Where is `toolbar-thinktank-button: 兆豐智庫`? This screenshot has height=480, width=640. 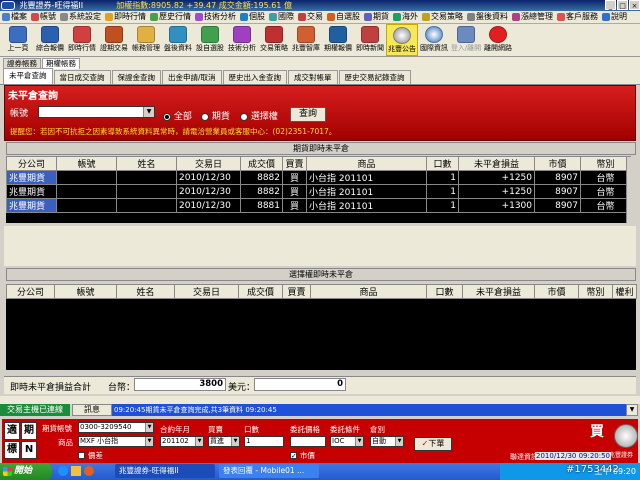 toolbar-thinktank-button: 兆豐智庫 is located at coordinates (306, 40).